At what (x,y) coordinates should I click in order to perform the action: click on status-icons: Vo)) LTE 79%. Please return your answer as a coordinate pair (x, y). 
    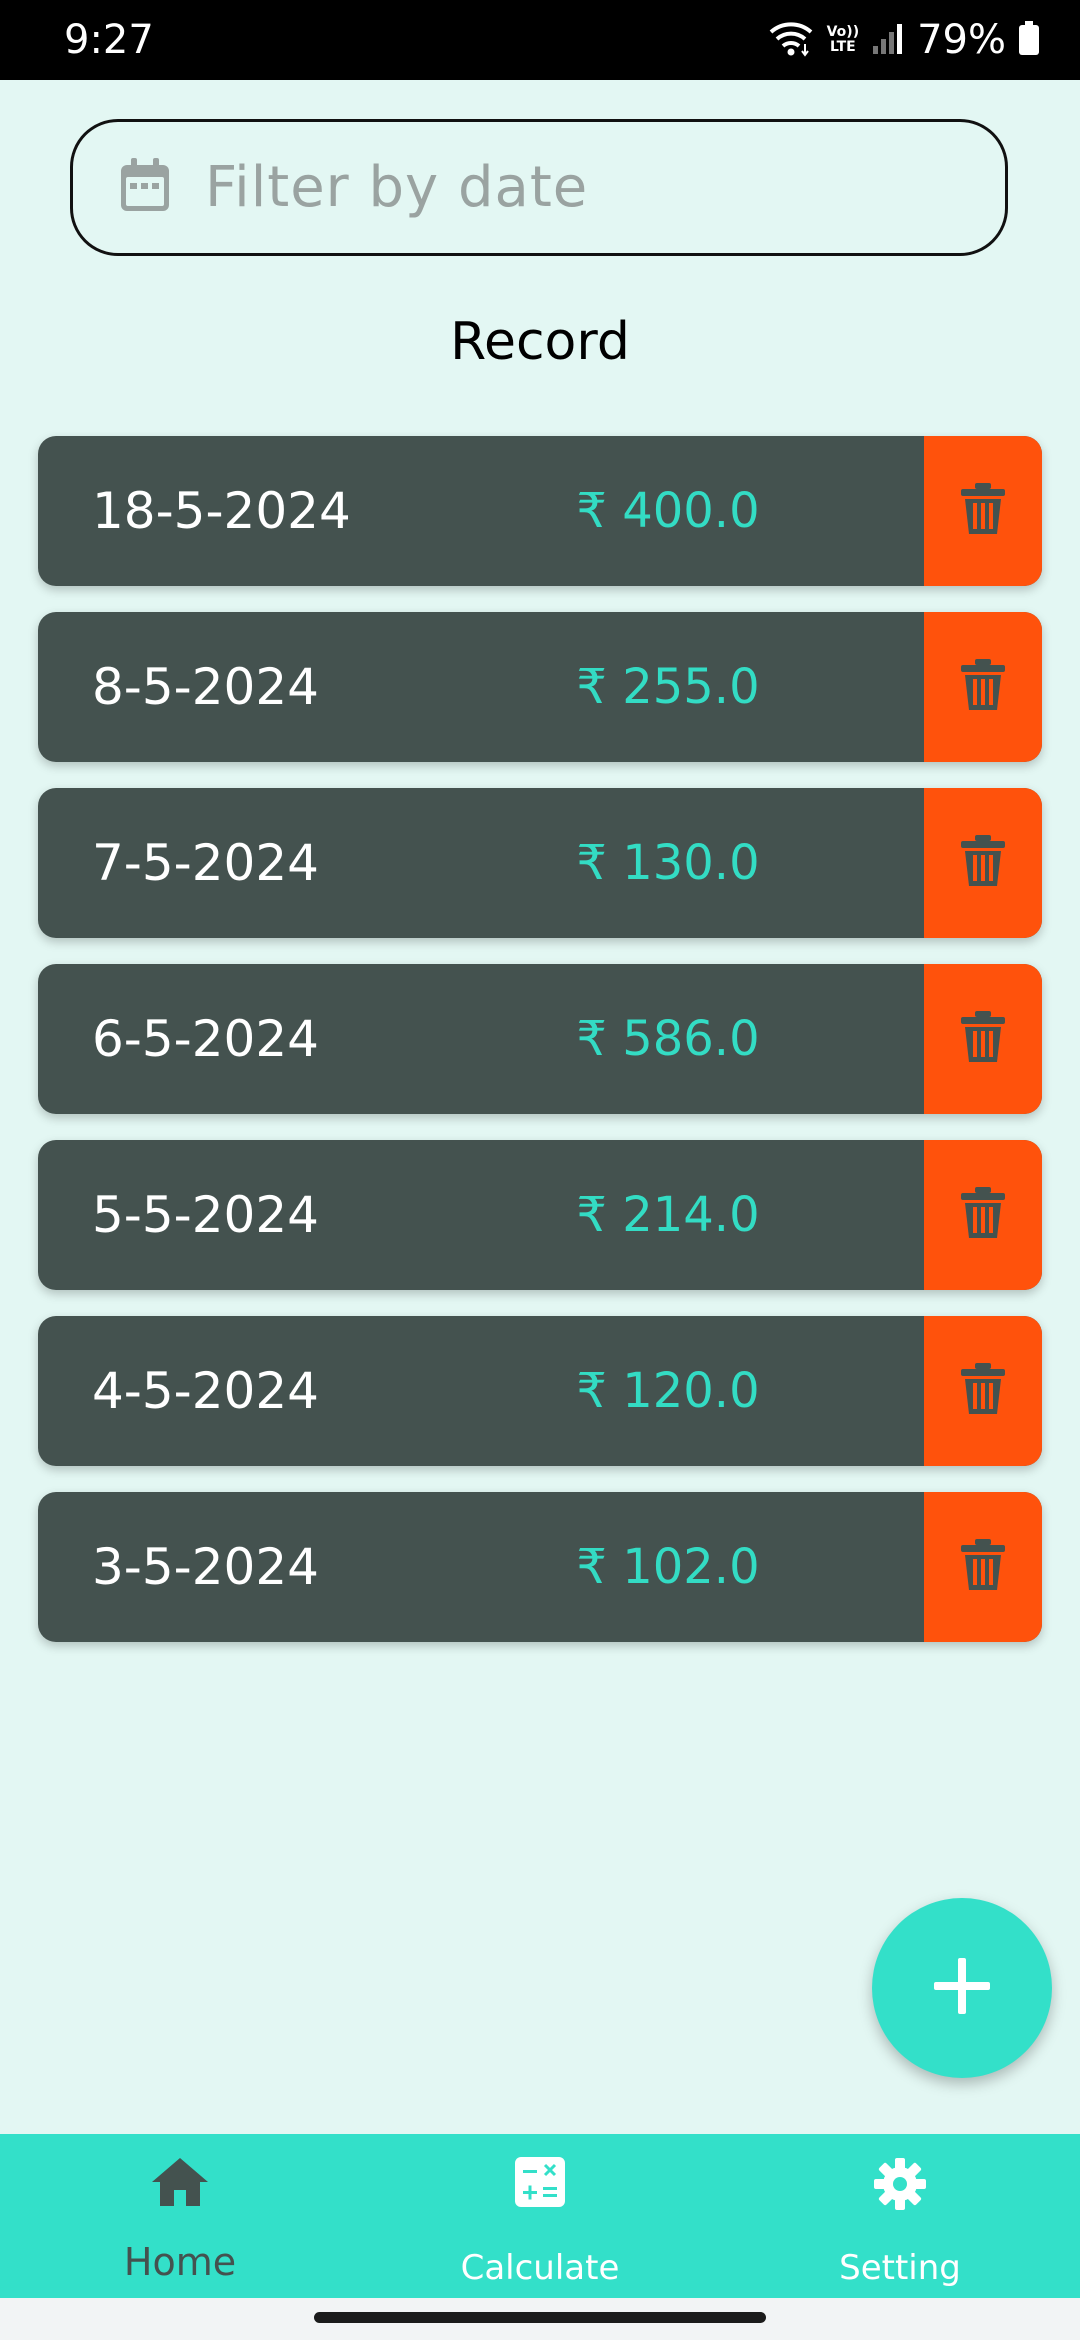
    Looking at the image, I should click on (903, 40).